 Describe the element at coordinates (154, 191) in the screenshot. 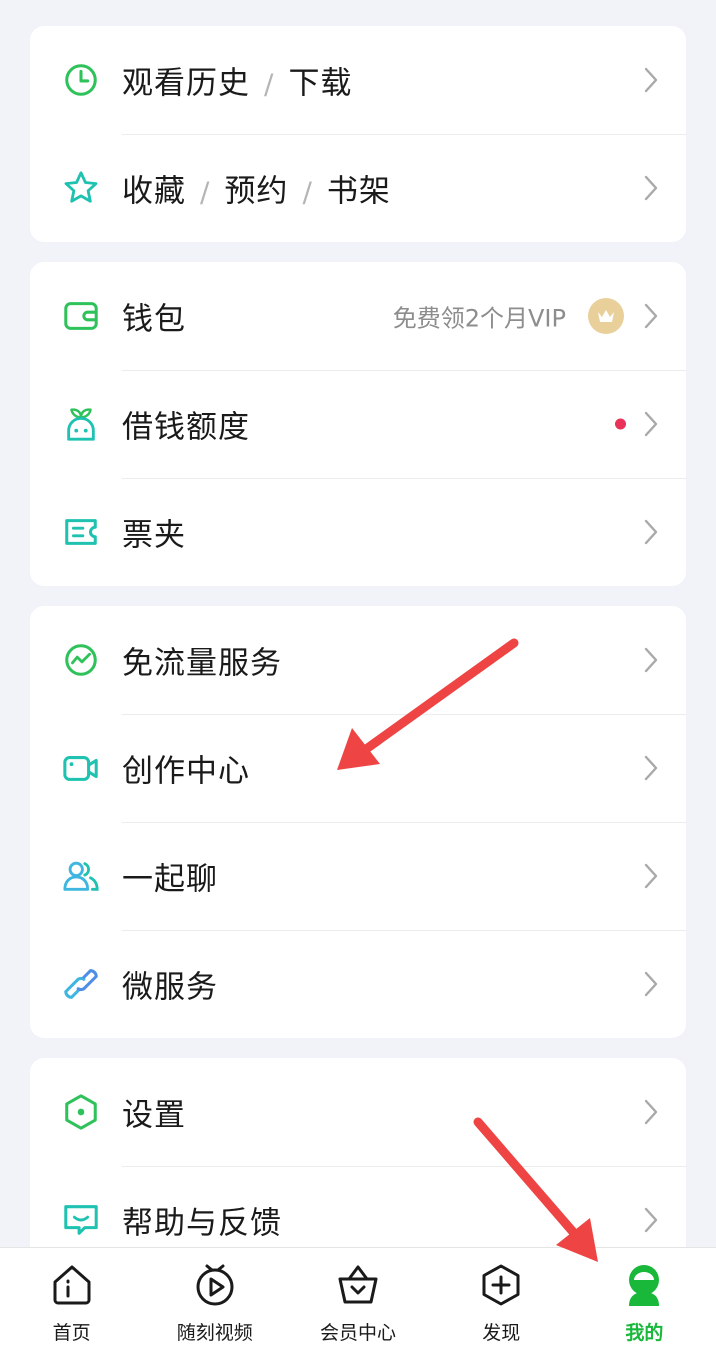

I see `favorites-text: 收藏` at that location.